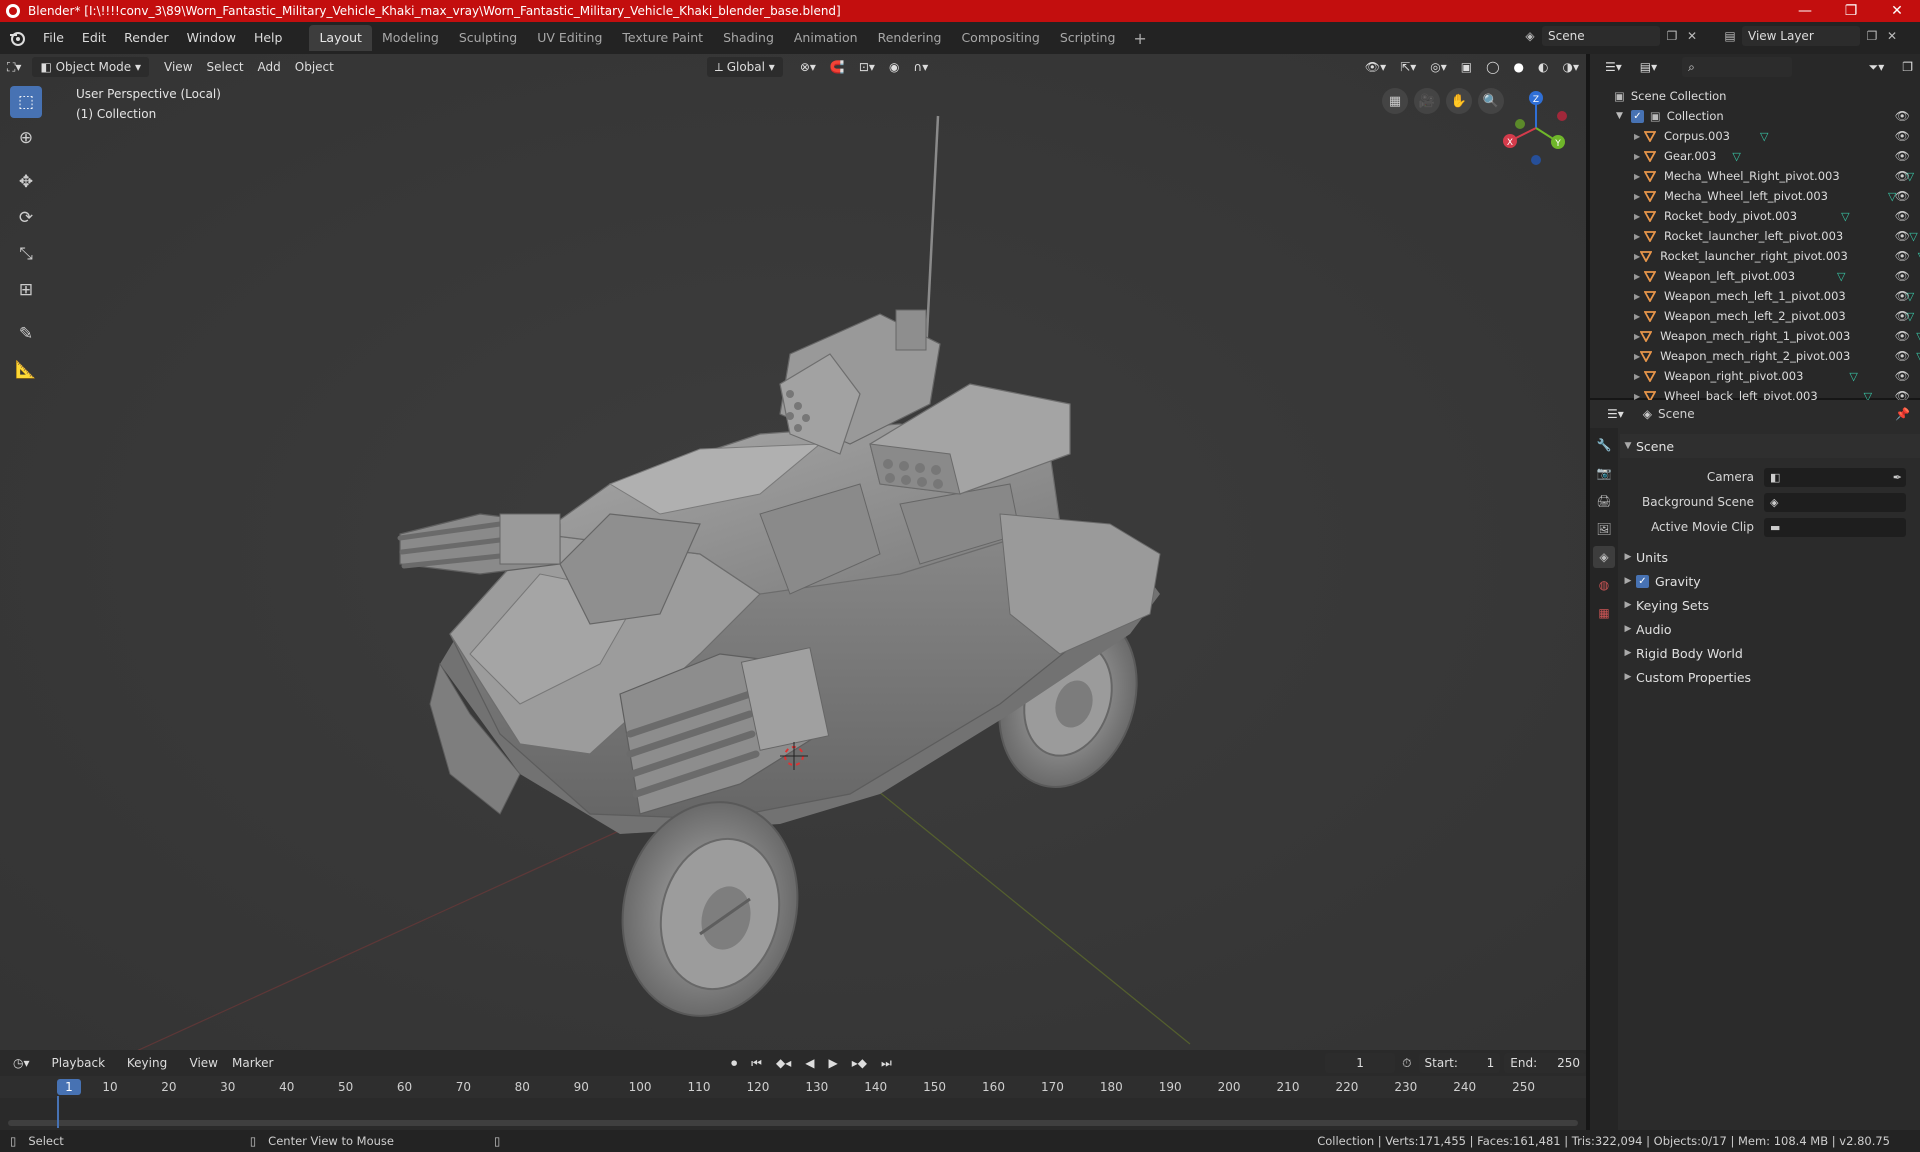 The image size is (1920, 1152). Describe the element at coordinates (26, 290) in the screenshot. I see `transform-tool: ⊞` at that location.